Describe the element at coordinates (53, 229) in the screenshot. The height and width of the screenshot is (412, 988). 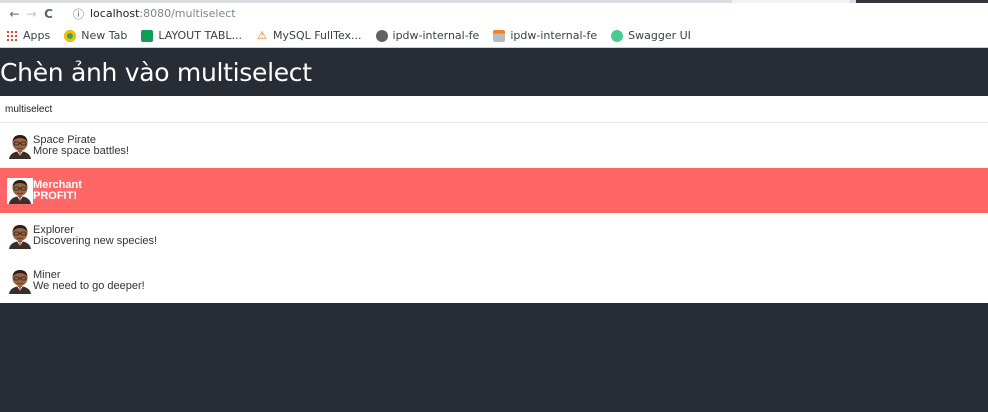
I see `option-title: Explorer` at that location.